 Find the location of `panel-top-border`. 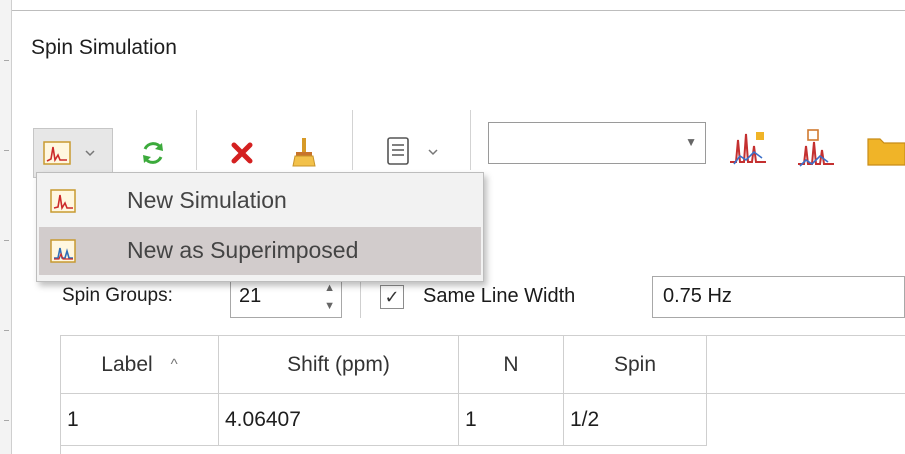

panel-top-border is located at coordinates (458, 10).